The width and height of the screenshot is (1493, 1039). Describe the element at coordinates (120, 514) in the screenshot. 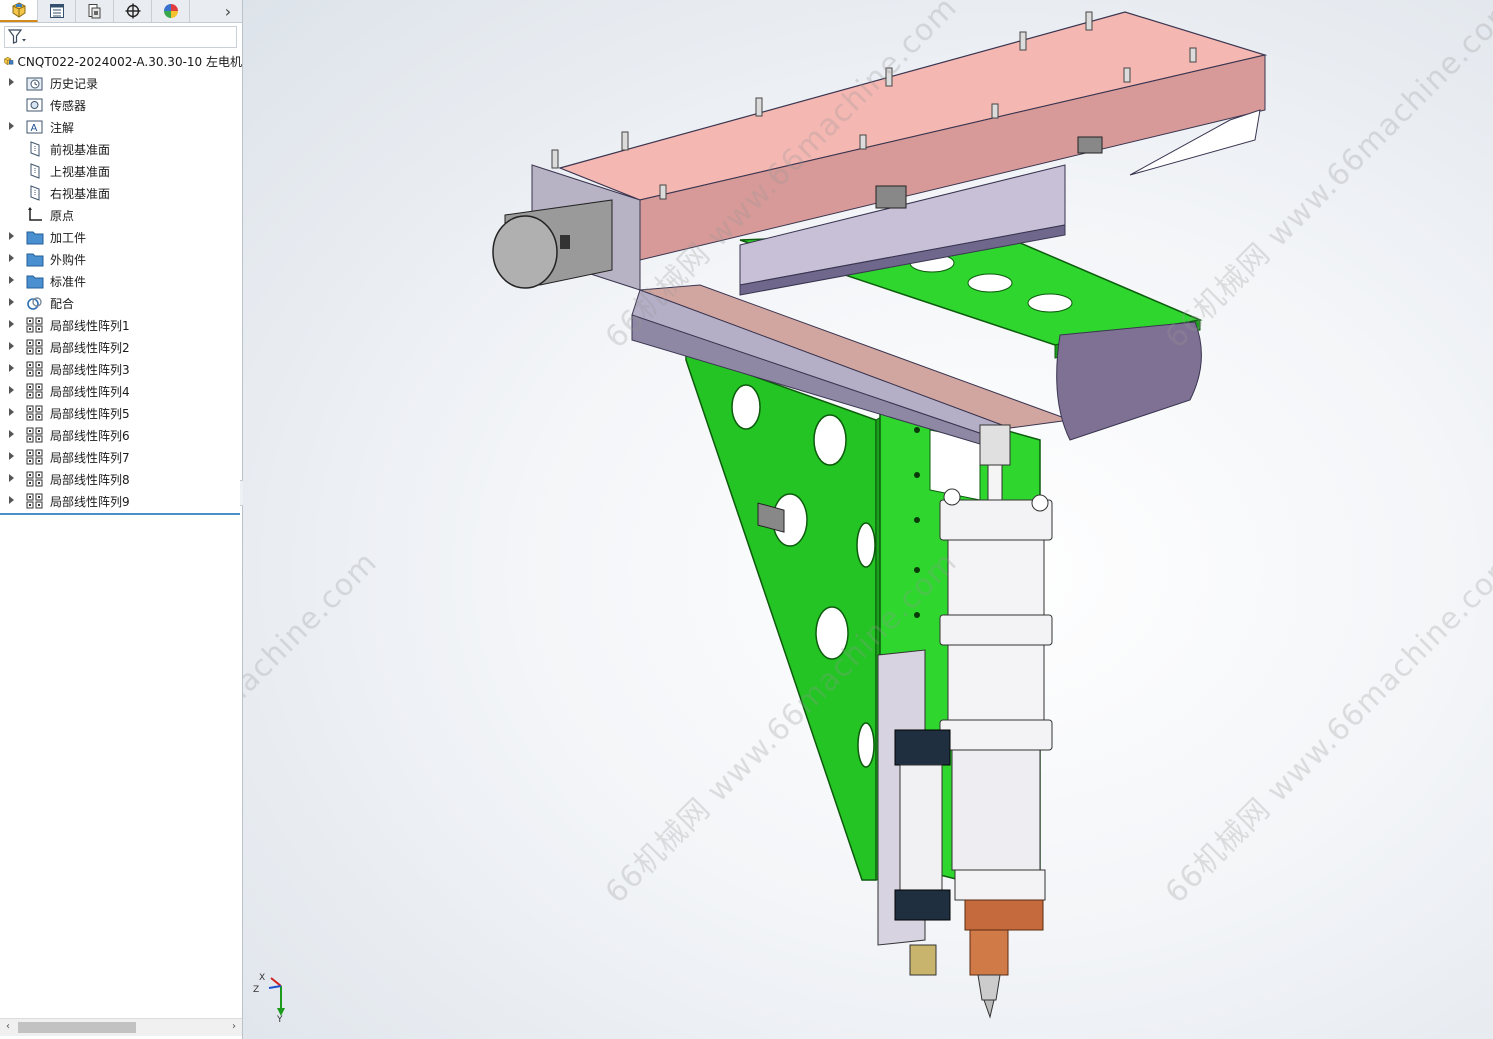

I see `rollback-bar` at that location.